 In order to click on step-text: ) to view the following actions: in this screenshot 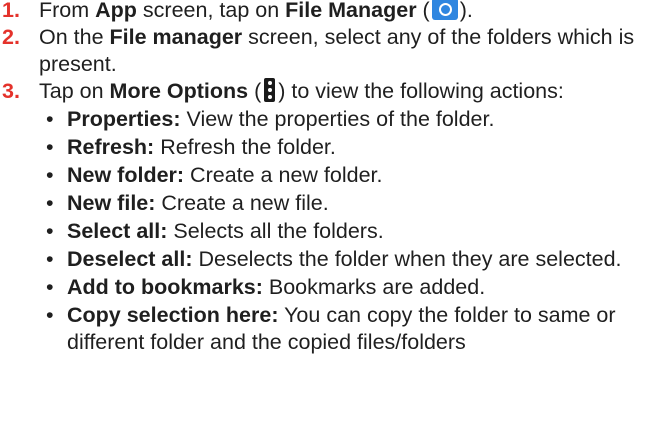, I will do `click(421, 91)`.